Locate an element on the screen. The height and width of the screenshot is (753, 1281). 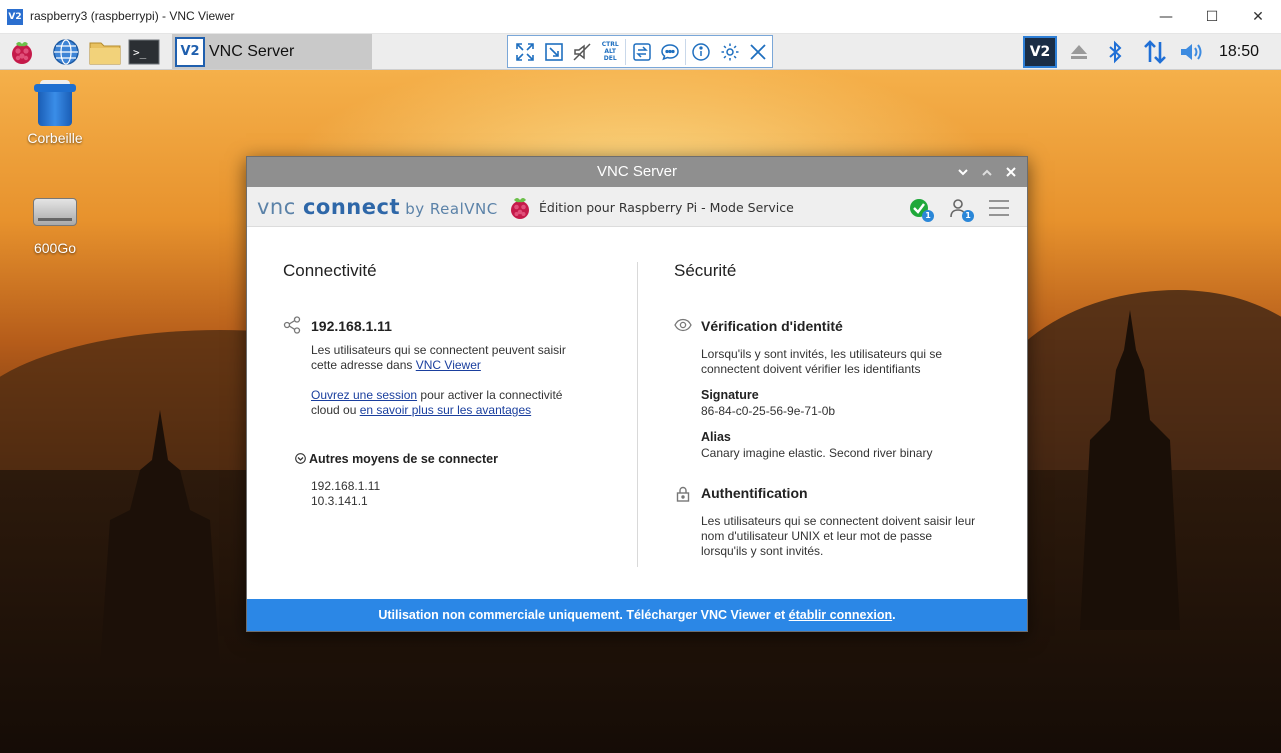
maximize-button: ☐ is located at coordinates (1212, 17).